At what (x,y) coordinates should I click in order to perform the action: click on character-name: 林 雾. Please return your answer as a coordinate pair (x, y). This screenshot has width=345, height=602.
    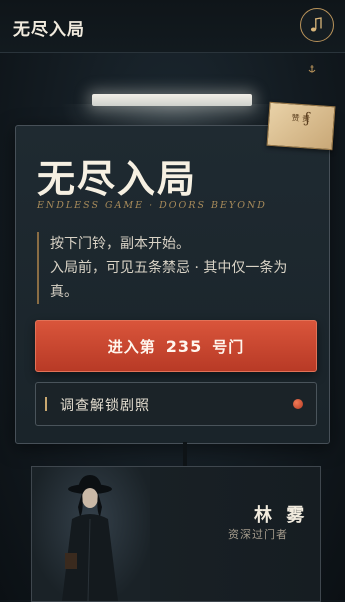
    Looking at the image, I should click on (281, 515).